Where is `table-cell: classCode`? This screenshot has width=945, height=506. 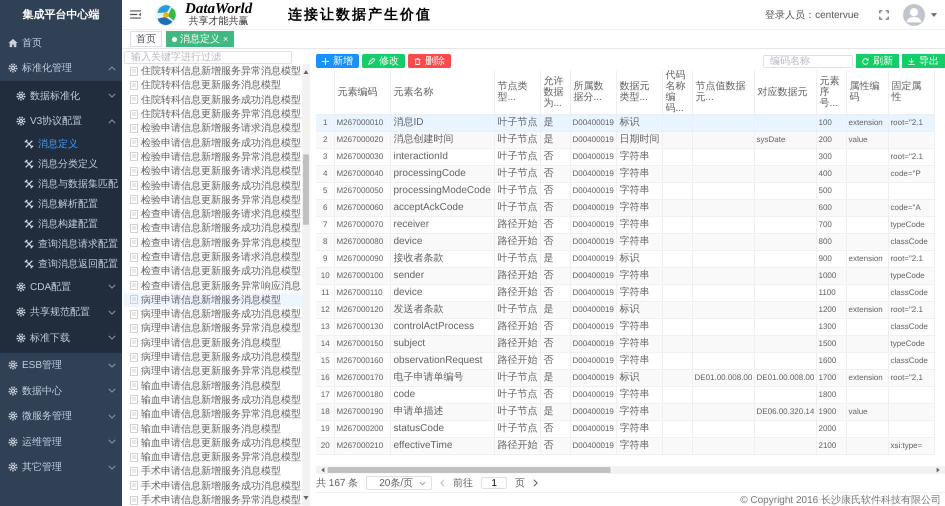
table-cell: classCode is located at coordinates (911, 242).